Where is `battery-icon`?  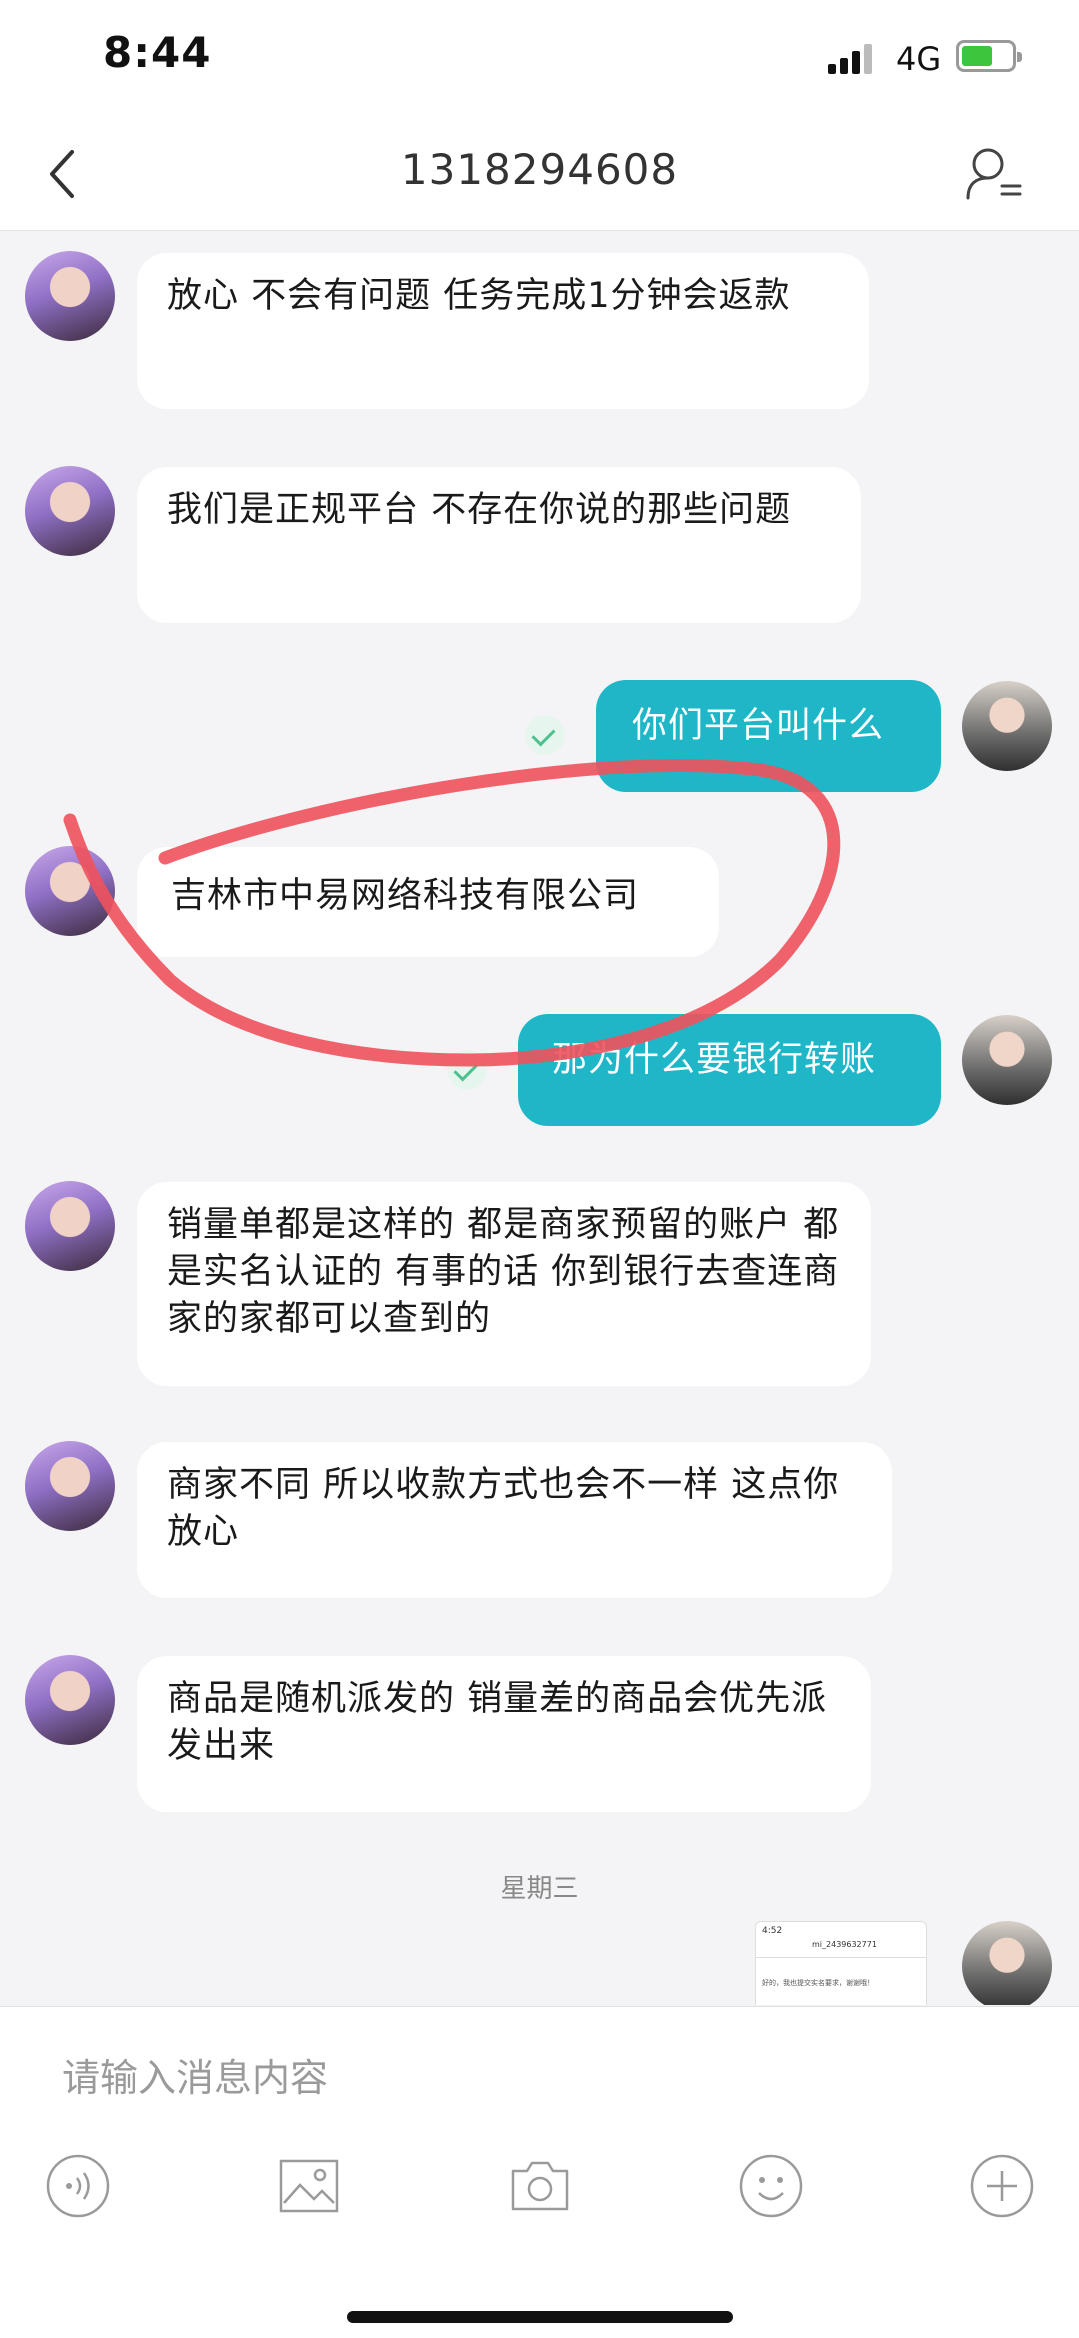
battery-icon is located at coordinates (989, 56).